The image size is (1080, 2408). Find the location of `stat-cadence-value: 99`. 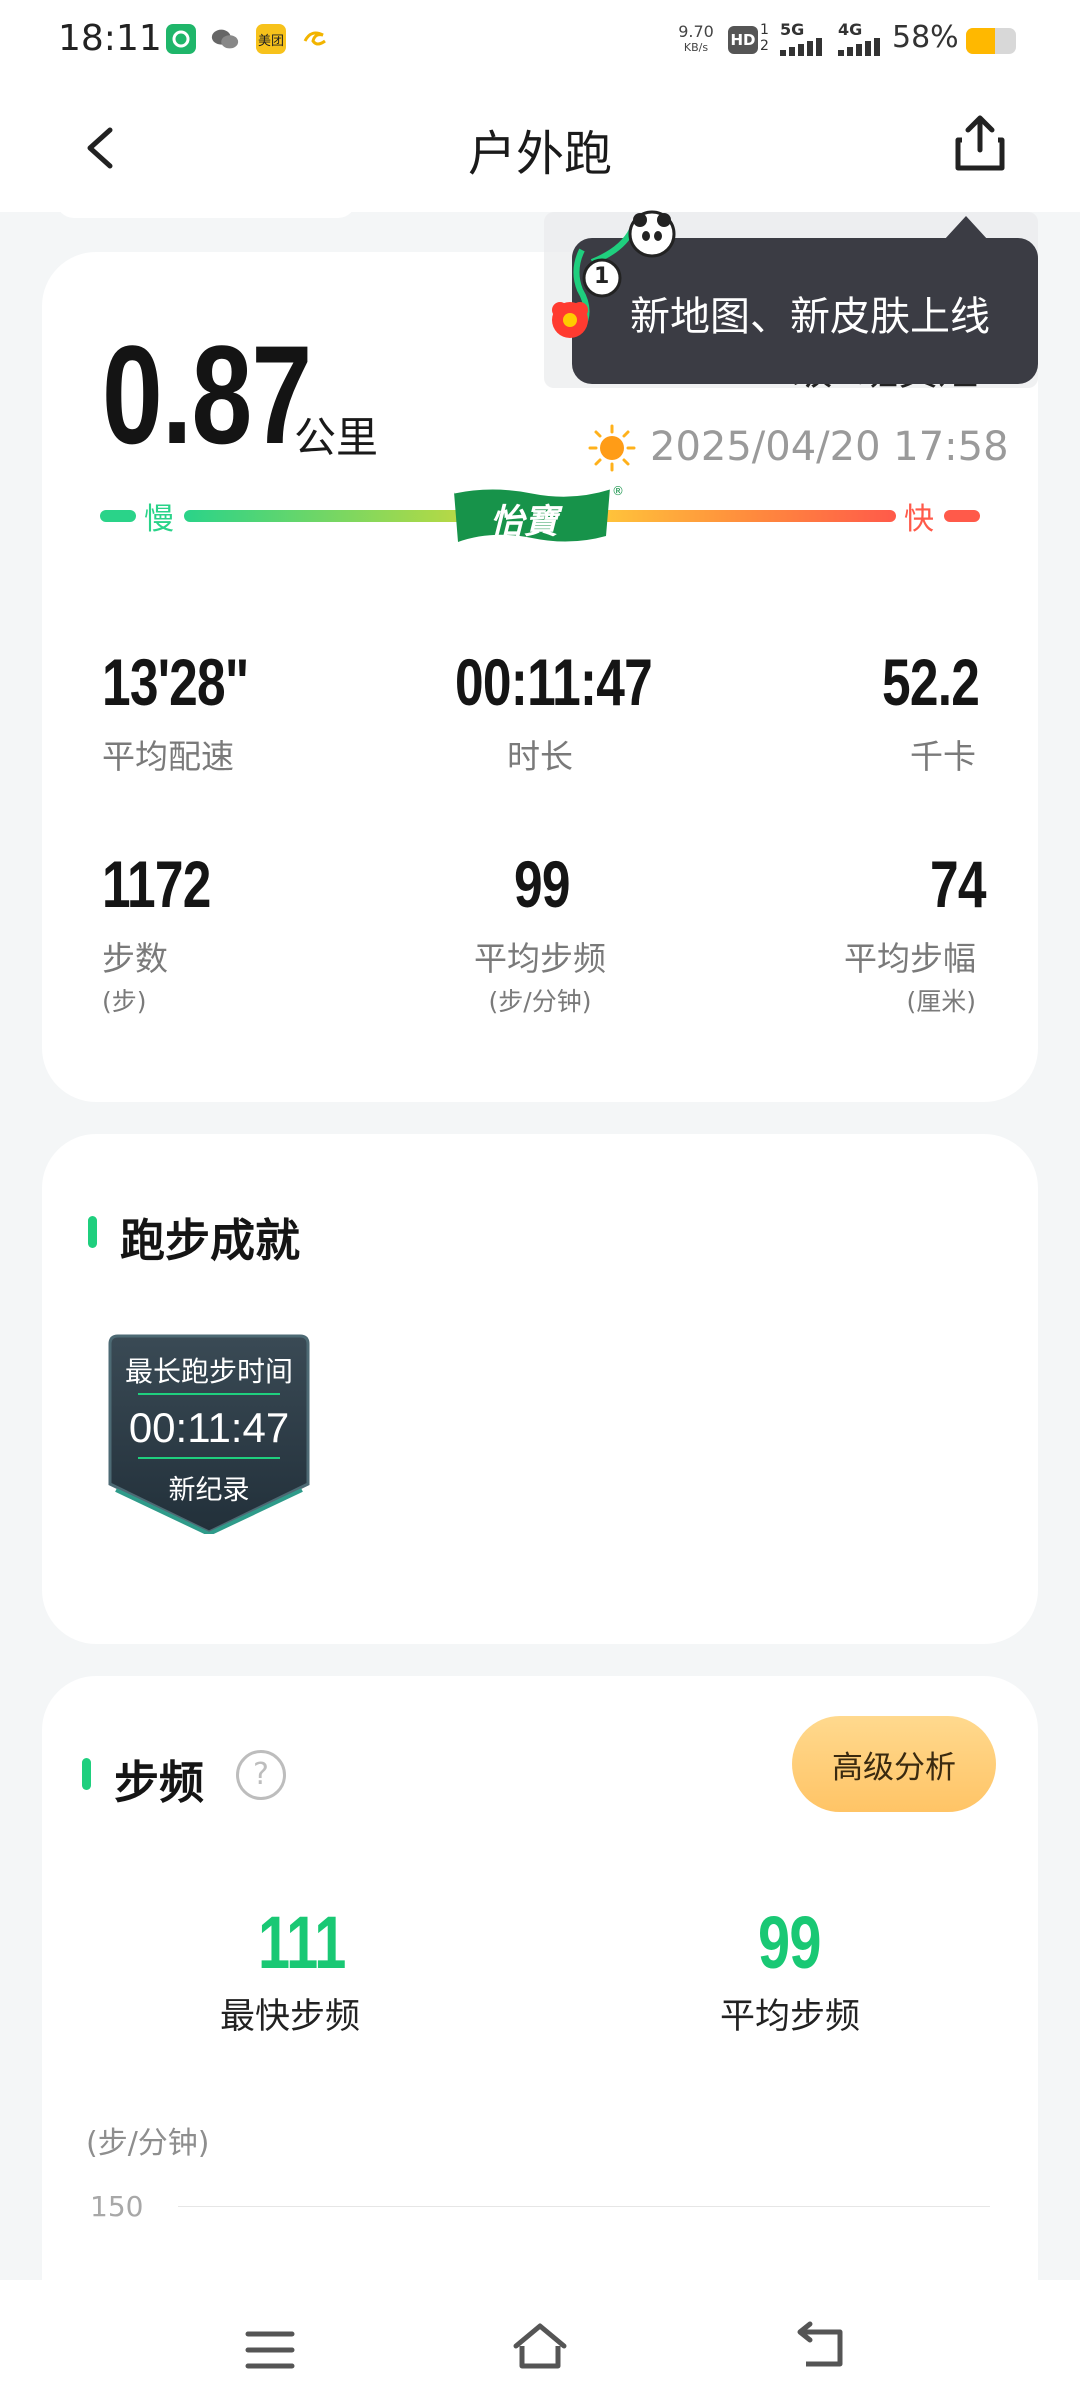

stat-cadence-value: 99 is located at coordinates (549, 884).